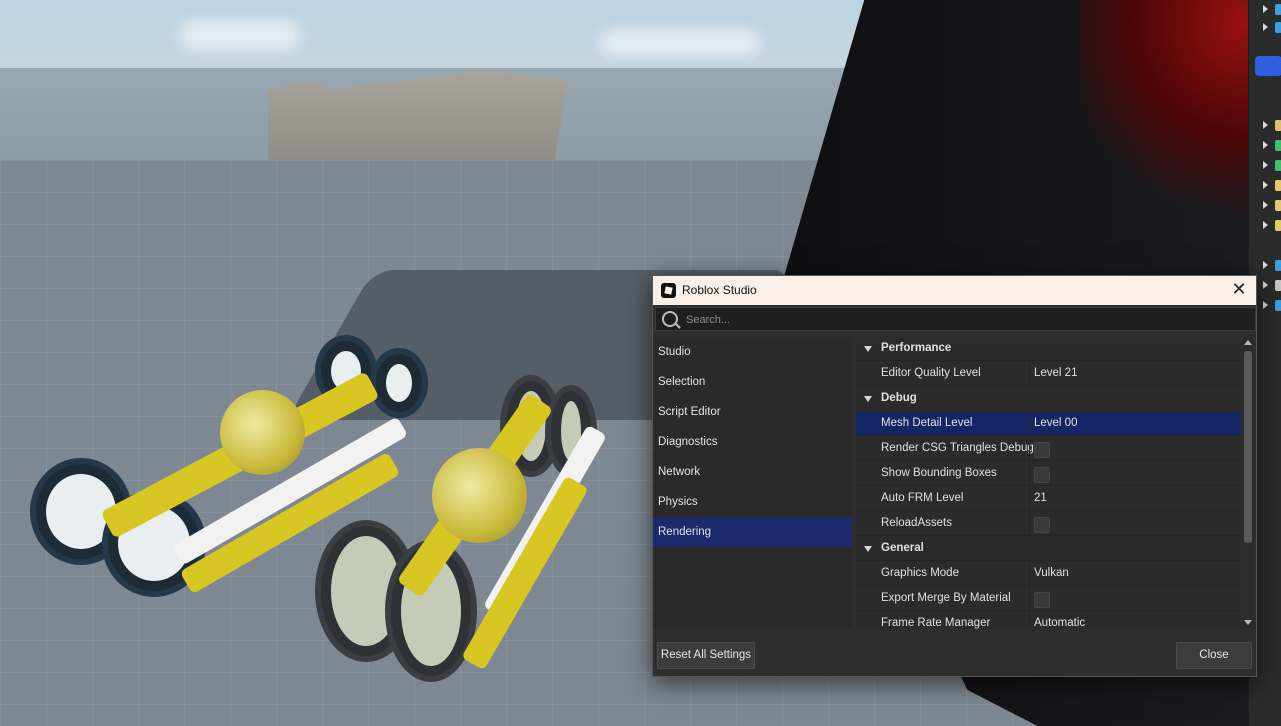  What do you see at coordinates (957, 448) in the screenshot?
I see `property-name: Render CSG Triangles Debug` at bounding box center [957, 448].